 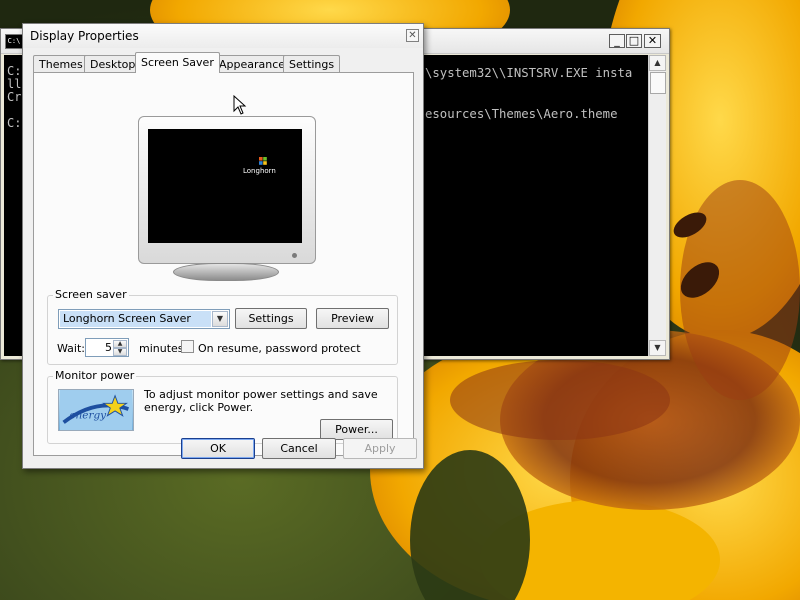 I want to click on screen-saver-selected-value: Longhorn Screen Saver, so click(x=135, y=319).